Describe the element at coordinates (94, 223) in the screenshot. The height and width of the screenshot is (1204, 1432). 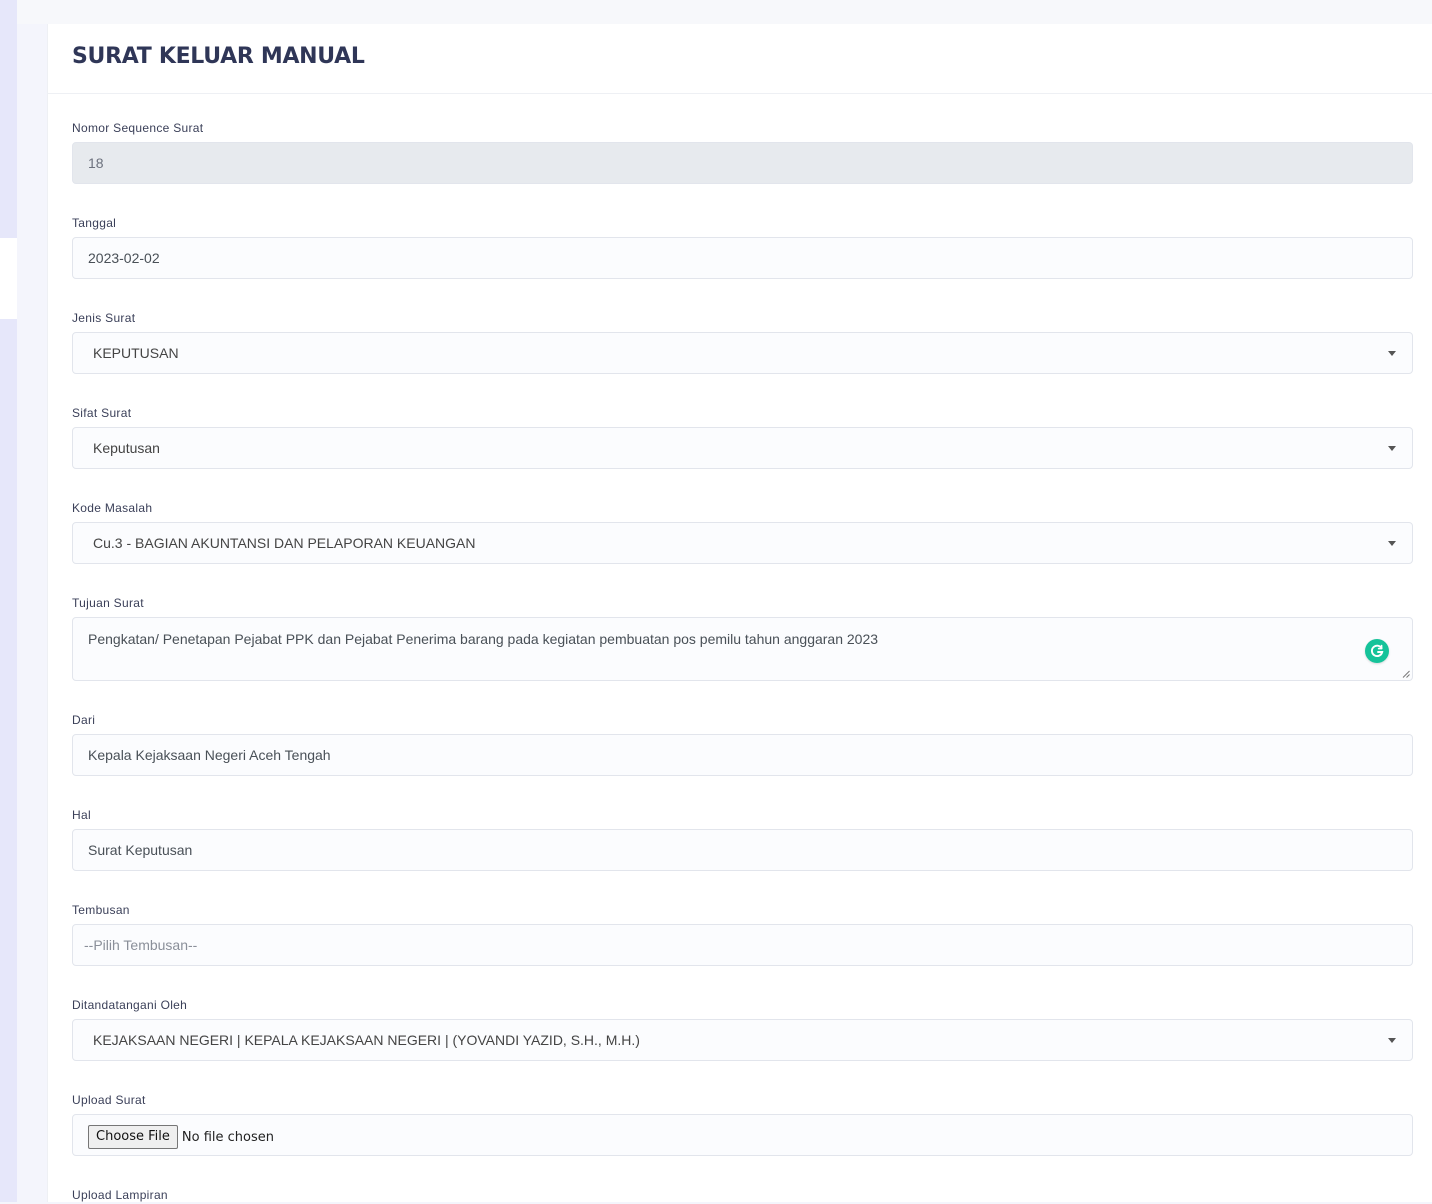
I see `tanggal-label: Tanggal` at that location.